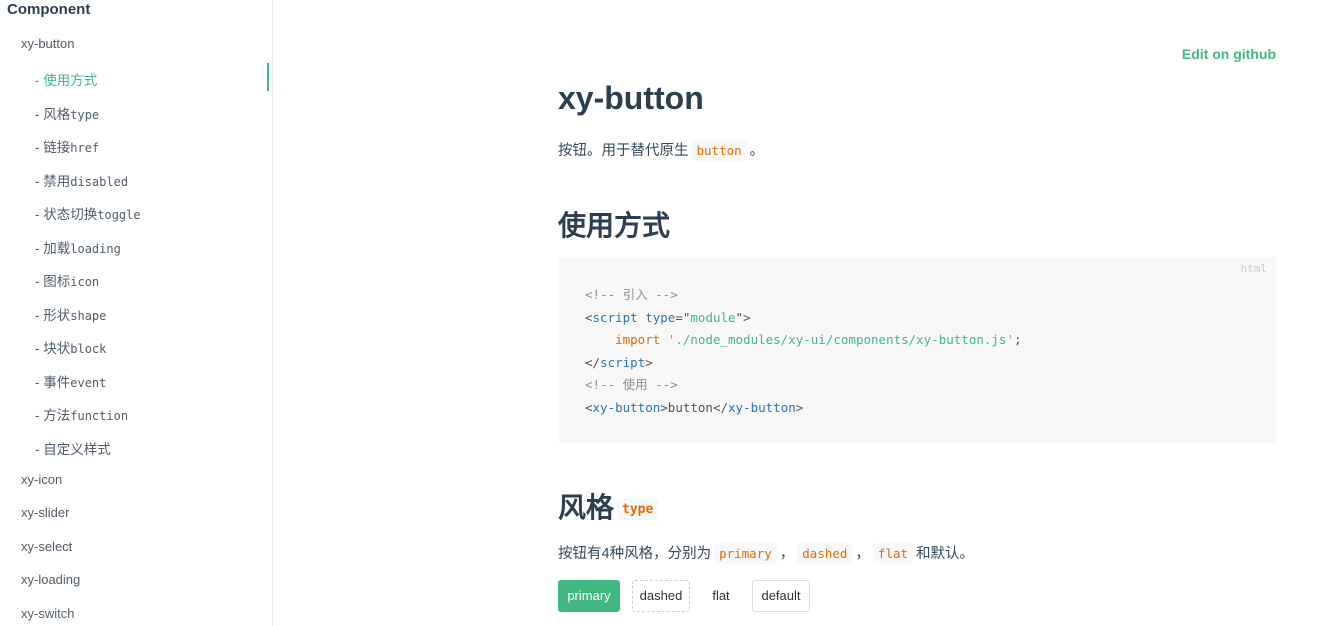 The width and height of the screenshot is (1320, 626). What do you see at coordinates (781, 596) in the screenshot?
I see `default-button: default` at bounding box center [781, 596].